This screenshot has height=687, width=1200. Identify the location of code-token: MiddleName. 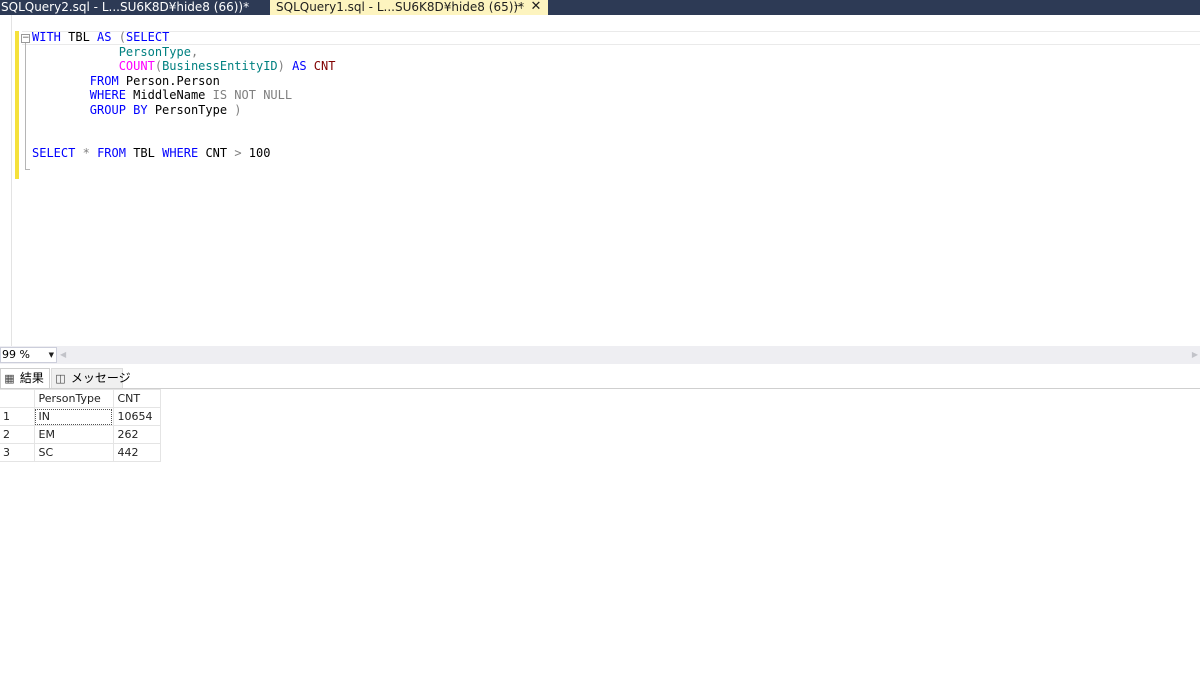
(169, 95).